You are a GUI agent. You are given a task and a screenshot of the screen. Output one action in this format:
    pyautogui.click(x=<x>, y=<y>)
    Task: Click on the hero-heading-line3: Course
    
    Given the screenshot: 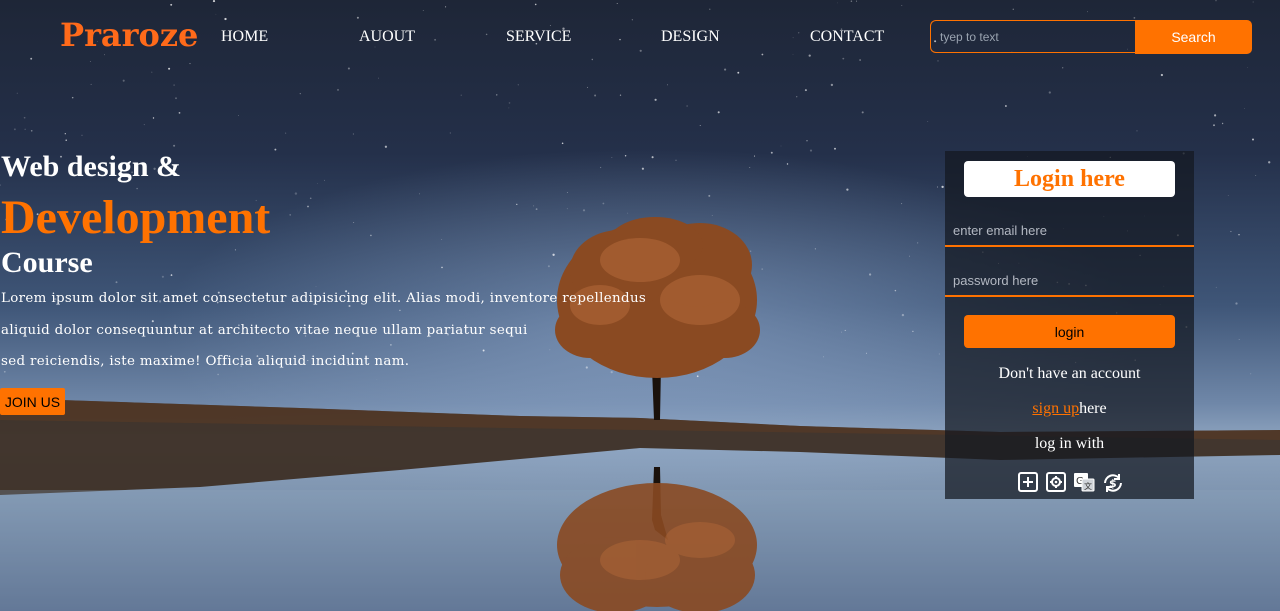 What is the action you would take?
    pyautogui.click(x=47, y=262)
    